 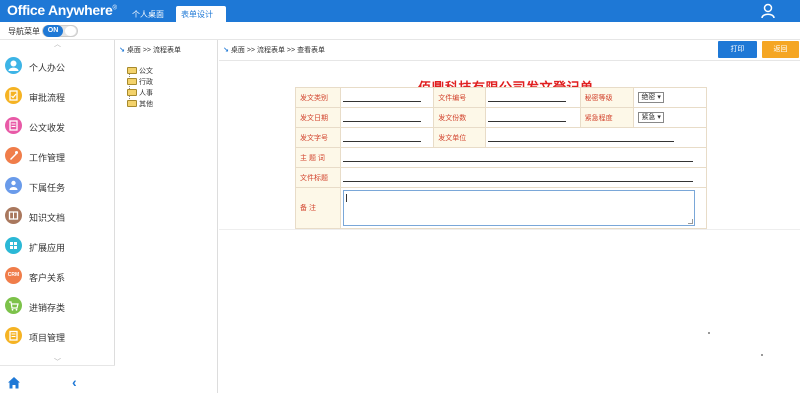 What do you see at coordinates (47, 98) in the screenshot?
I see `sidebar-item-label: 审批流程` at bounding box center [47, 98].